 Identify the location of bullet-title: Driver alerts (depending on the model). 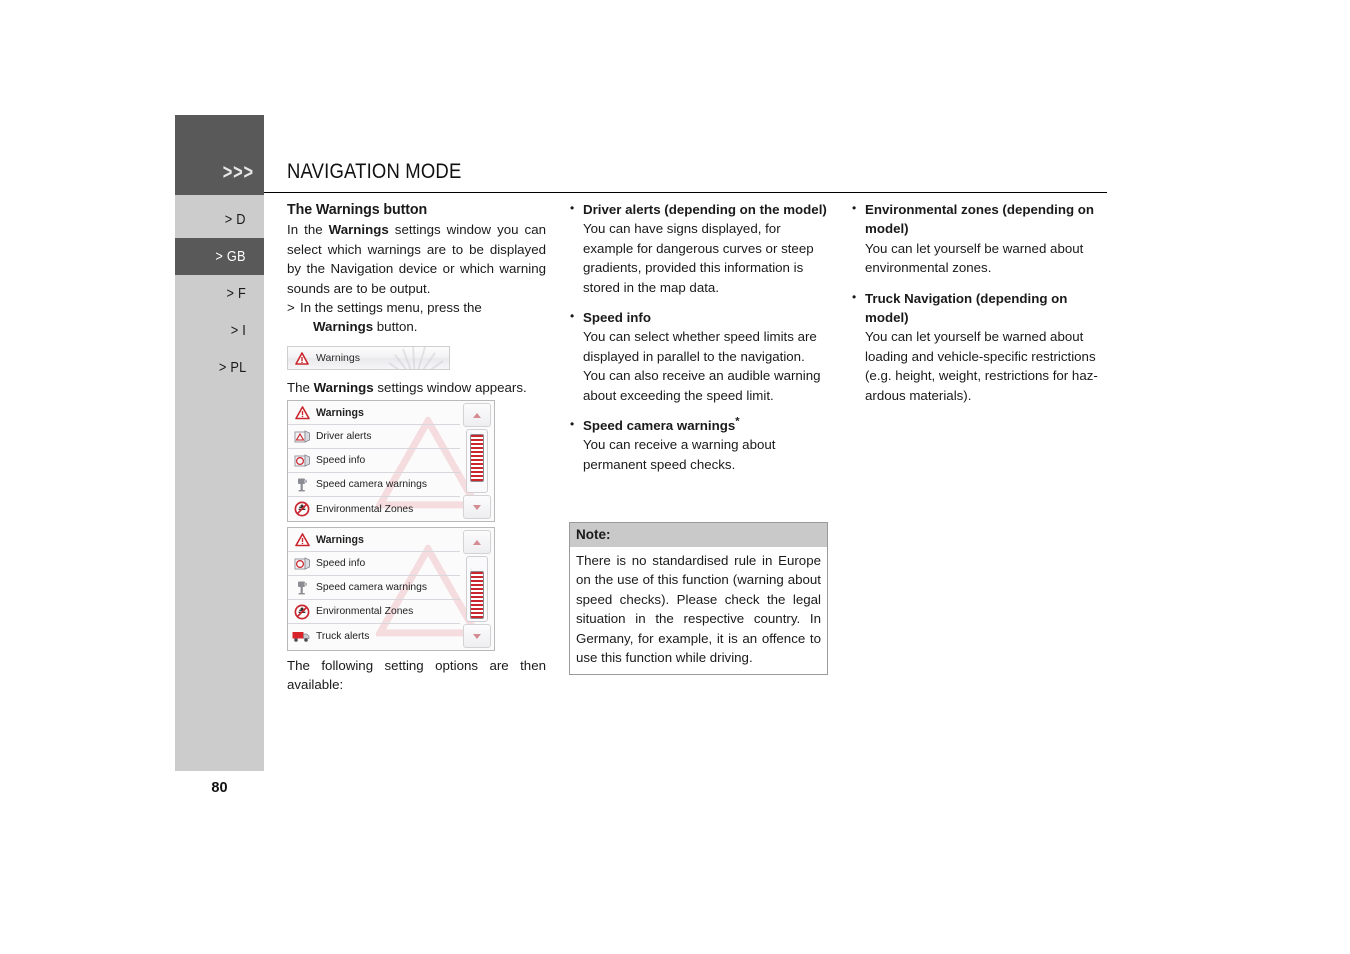
(705, 209).